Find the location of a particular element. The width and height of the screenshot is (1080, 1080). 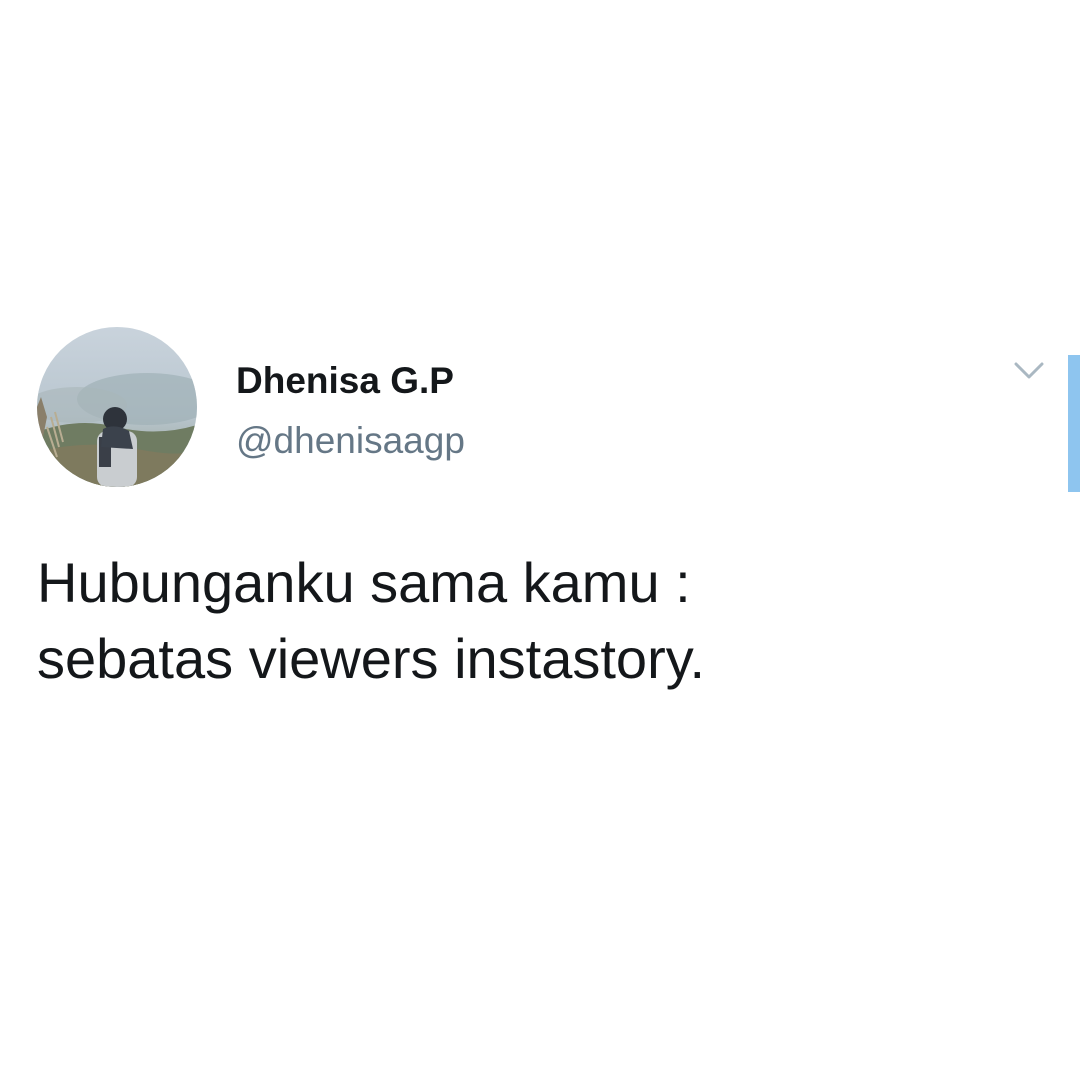

scroll-indicator is located at coordinates (1074, 423).